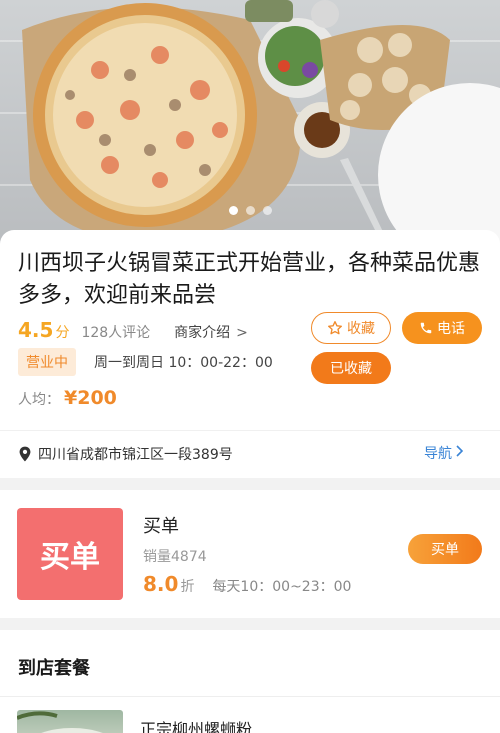  I want to click on chevron-right-icon: >, so click(242, 333).